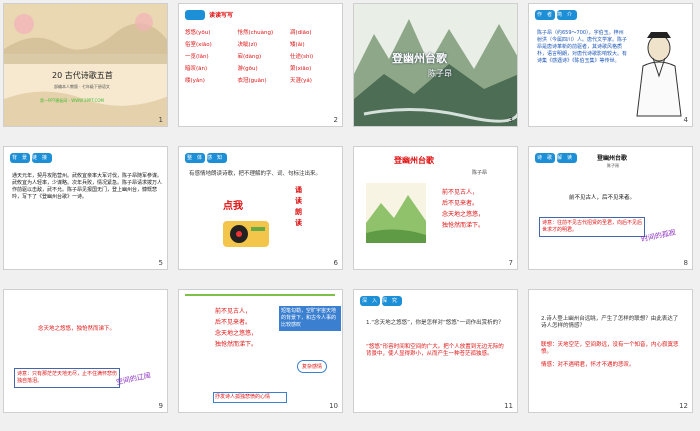  What do you see at coordinates (262, 44) in the screenshot?
I see `word-row: 俗室(xiāo) 决眦(zì) 矮(ǎi)` at bounding box center [262, 44].